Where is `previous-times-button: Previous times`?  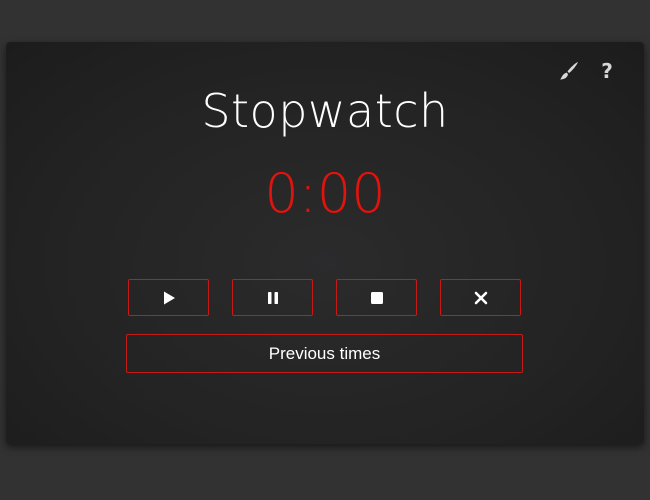 previous-times-button: Previous times is located at coordinates (324, 353).